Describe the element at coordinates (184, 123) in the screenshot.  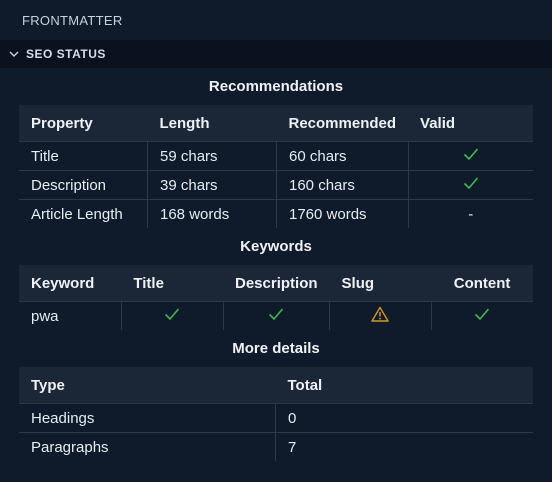
I see `column-header: Length` at that location.